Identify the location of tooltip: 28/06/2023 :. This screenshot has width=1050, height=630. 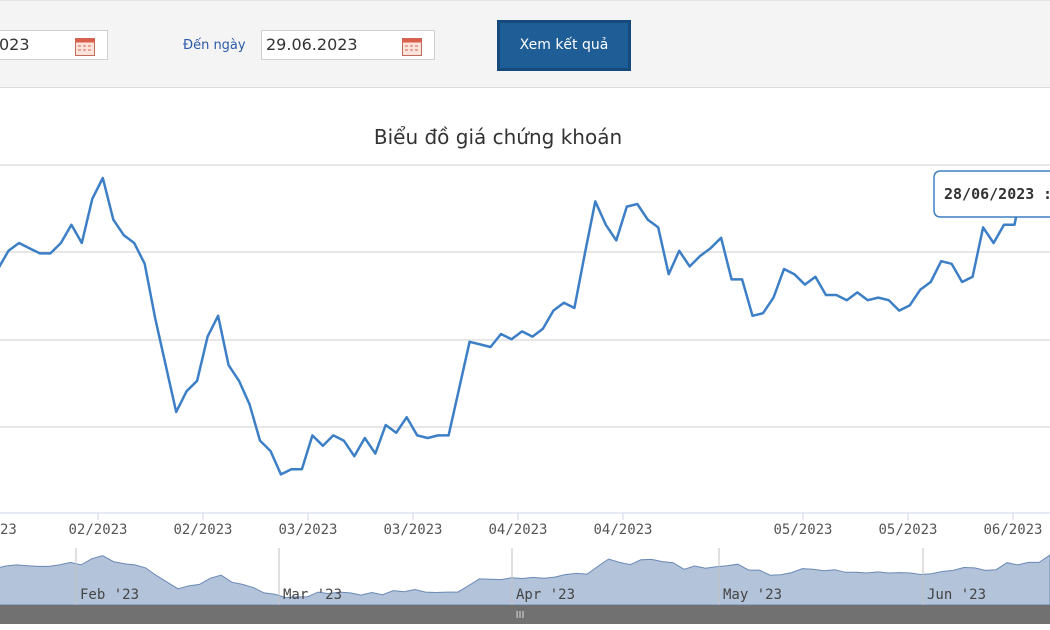
(991, 194).